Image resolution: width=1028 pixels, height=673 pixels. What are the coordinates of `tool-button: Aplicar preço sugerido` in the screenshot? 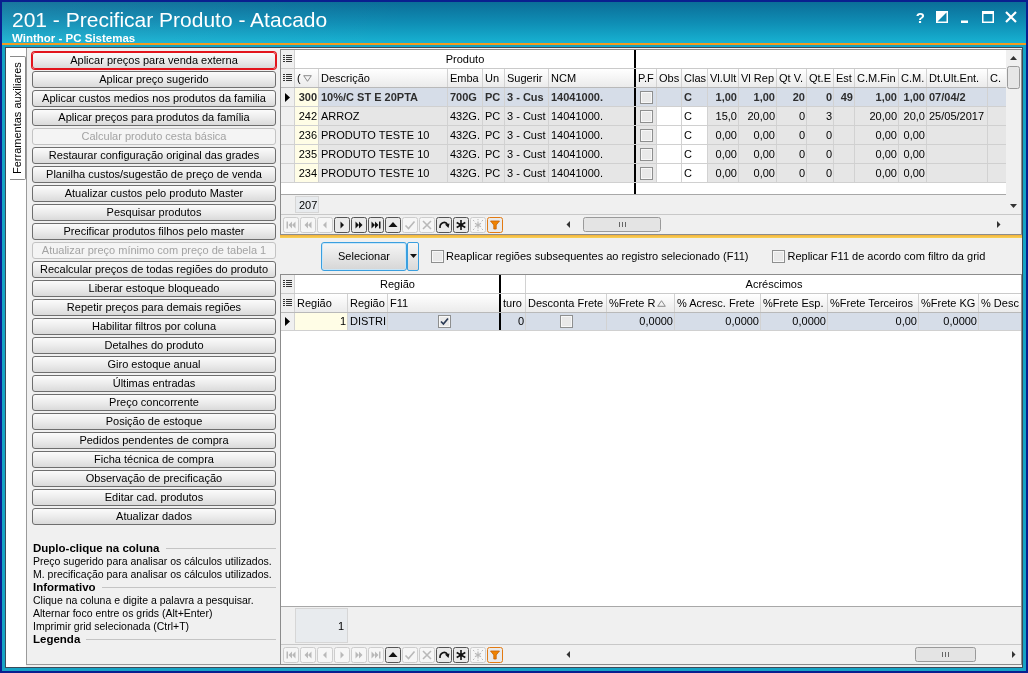 It's located at (154, 79).